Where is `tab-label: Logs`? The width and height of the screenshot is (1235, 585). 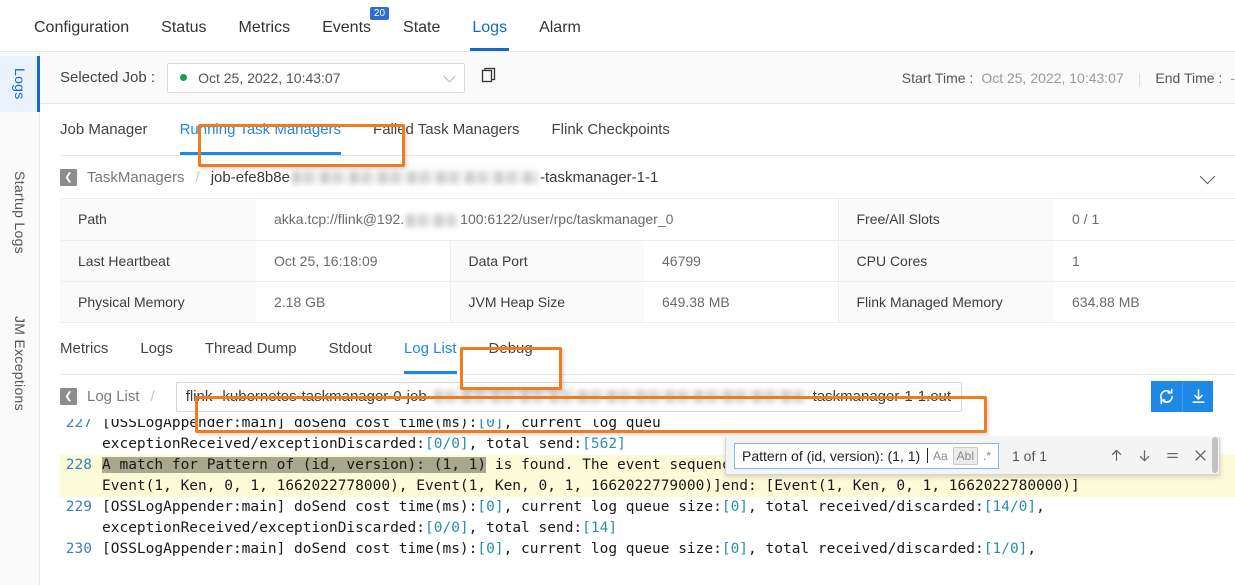
tab-label: Logs is located at coordinates (156, 348).